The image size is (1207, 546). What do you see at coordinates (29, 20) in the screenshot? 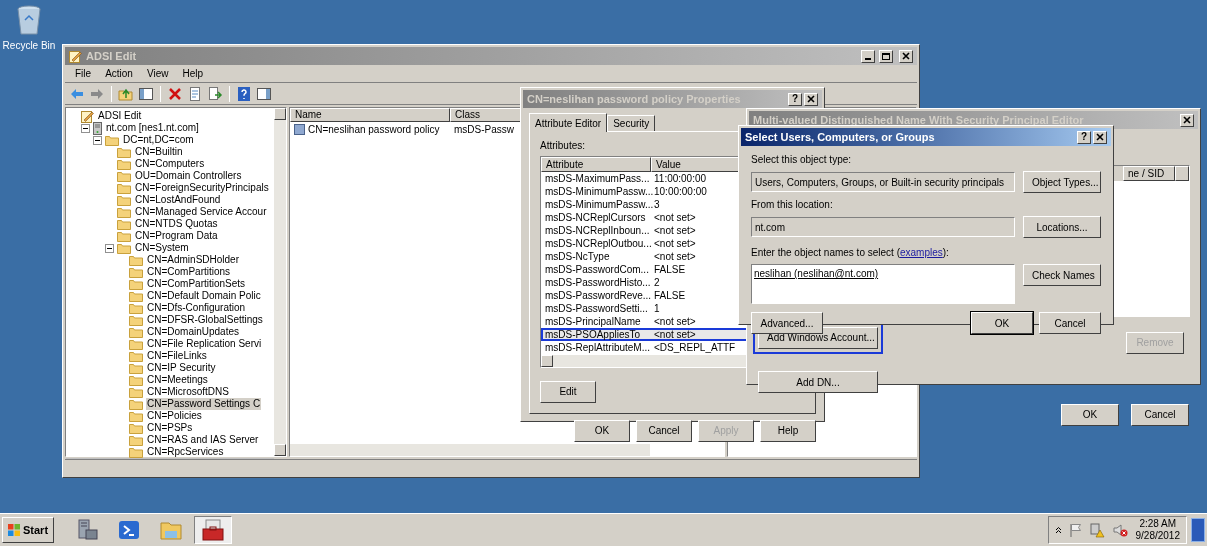
I see `recycle-bin-icon` at bounding box center [29, 20].